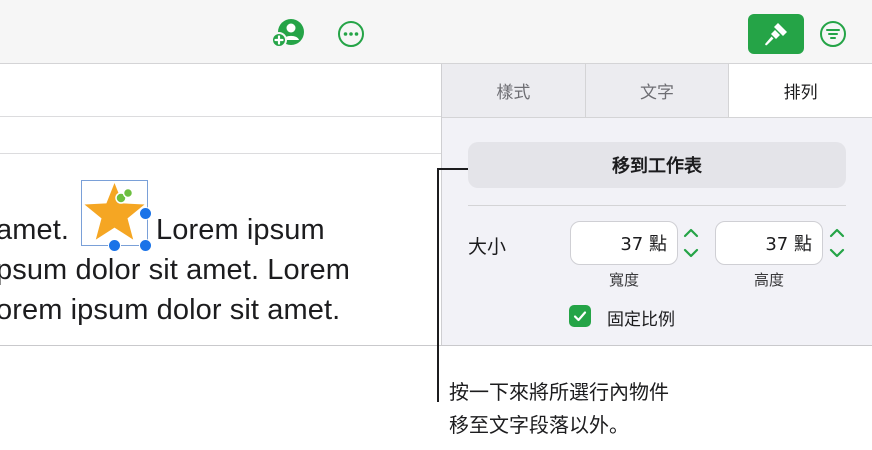  I want to click on add-person-icon, so click(287, 33).